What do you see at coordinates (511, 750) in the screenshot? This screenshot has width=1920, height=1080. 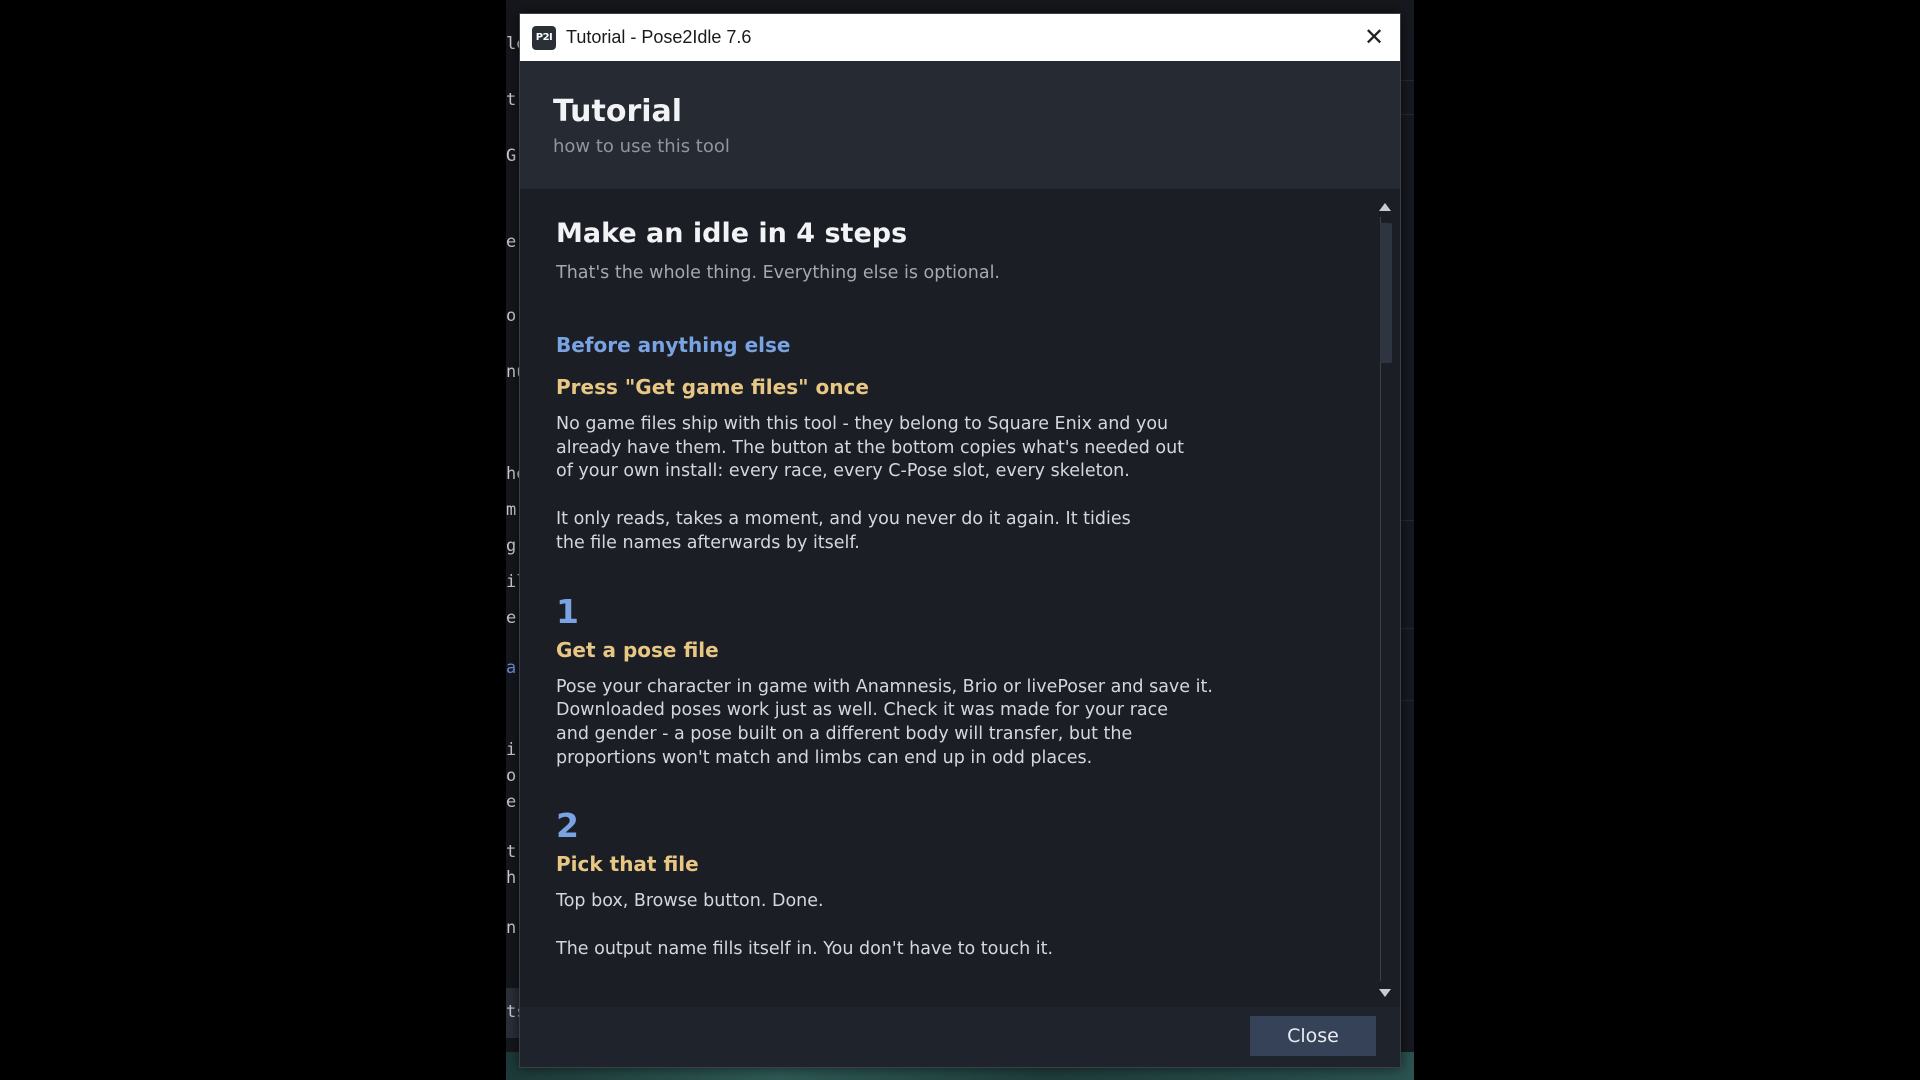 I see `bg-text-fragment: i` at bounding box center [511, 750].